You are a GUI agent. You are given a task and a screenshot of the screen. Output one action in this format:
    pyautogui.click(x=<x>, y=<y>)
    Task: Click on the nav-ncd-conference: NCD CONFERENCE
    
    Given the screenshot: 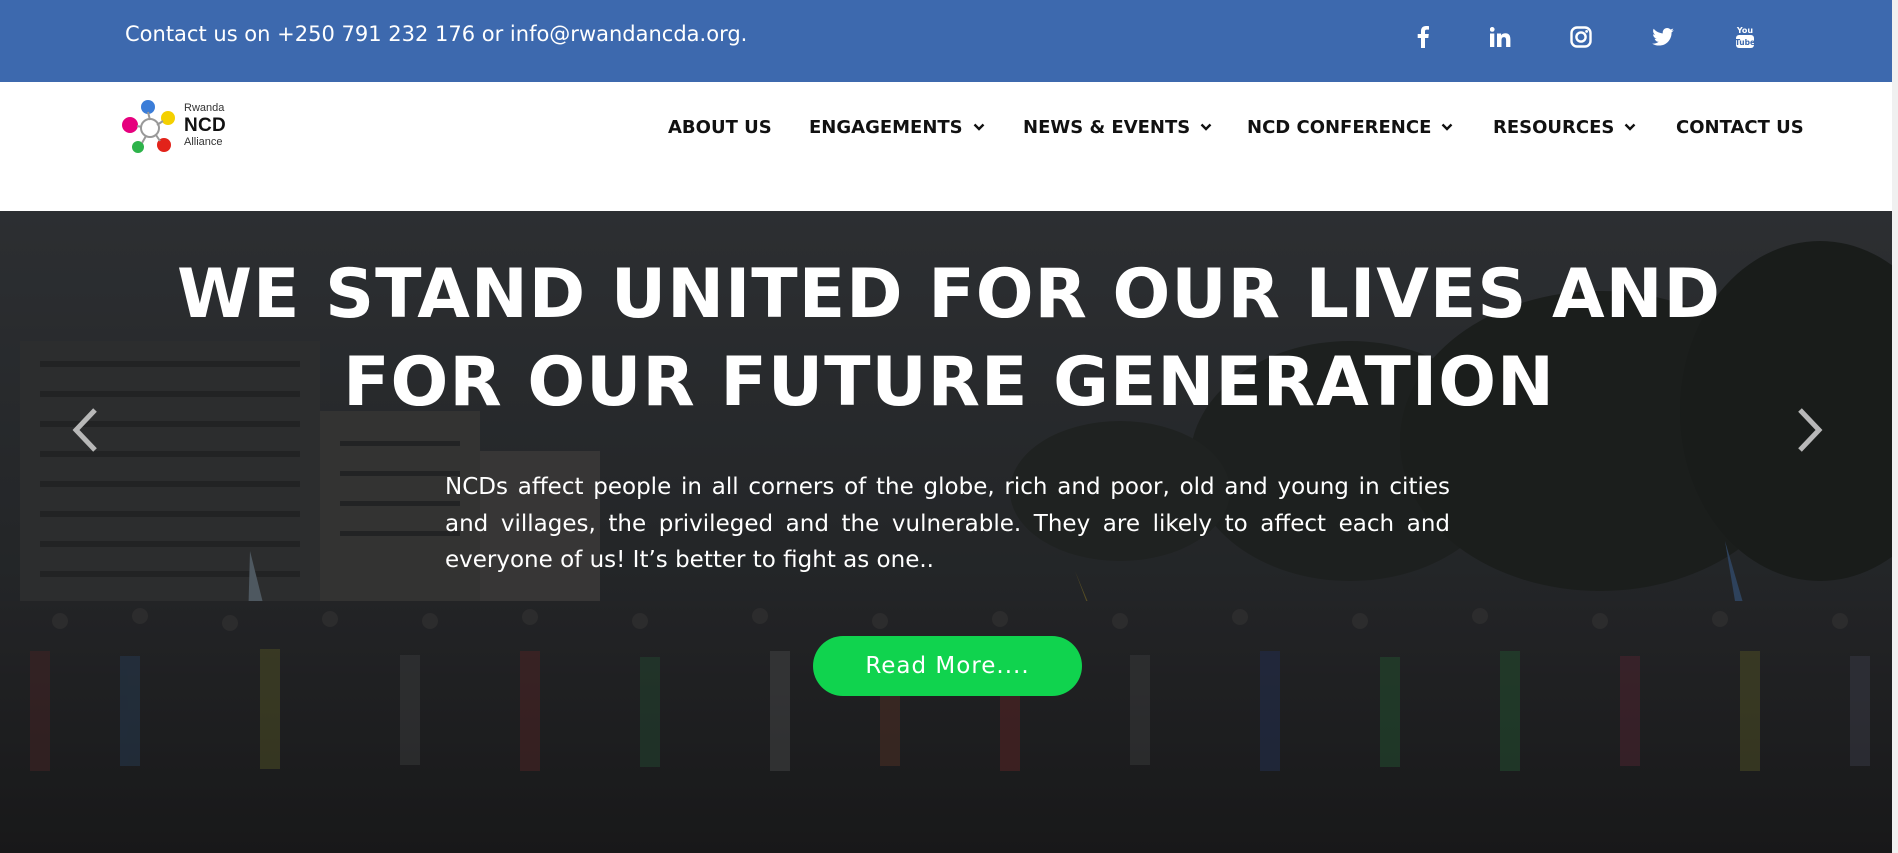 What is the action you would take?
    pyautogui.click(x=1350, y=127)
    